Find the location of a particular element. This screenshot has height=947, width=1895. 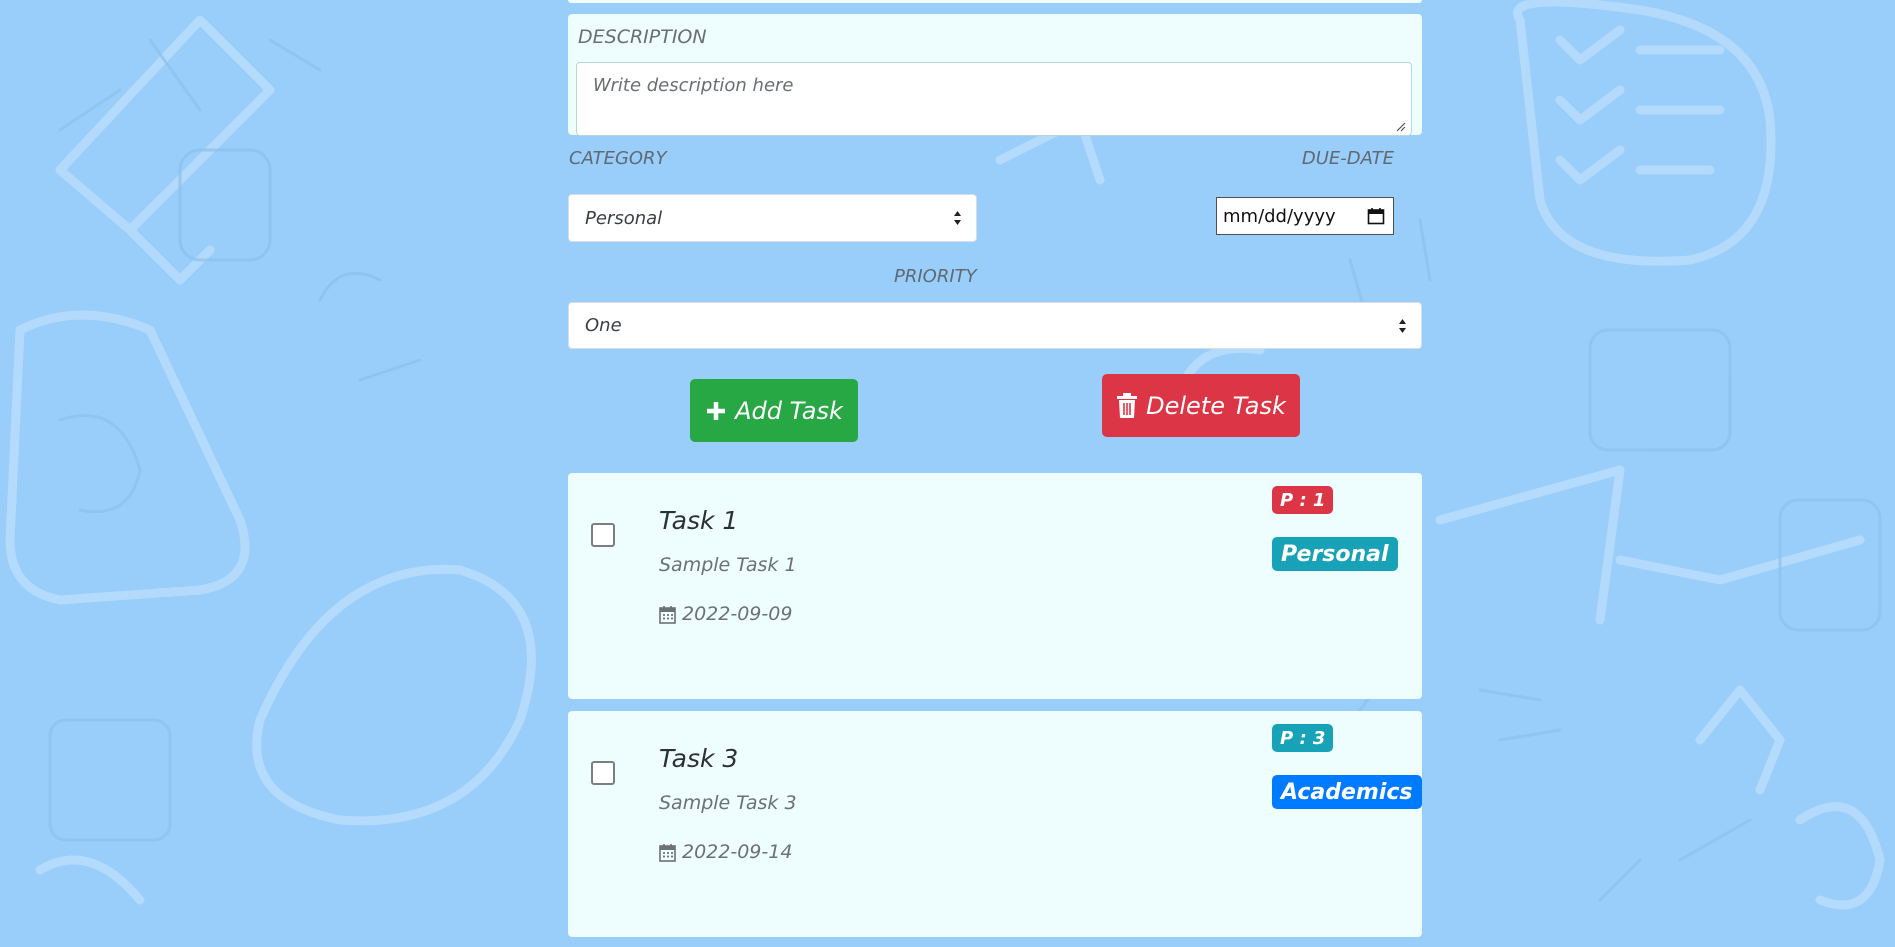

duedate-input: mm/dd/yyyy is located at coordinates (1305, 216).